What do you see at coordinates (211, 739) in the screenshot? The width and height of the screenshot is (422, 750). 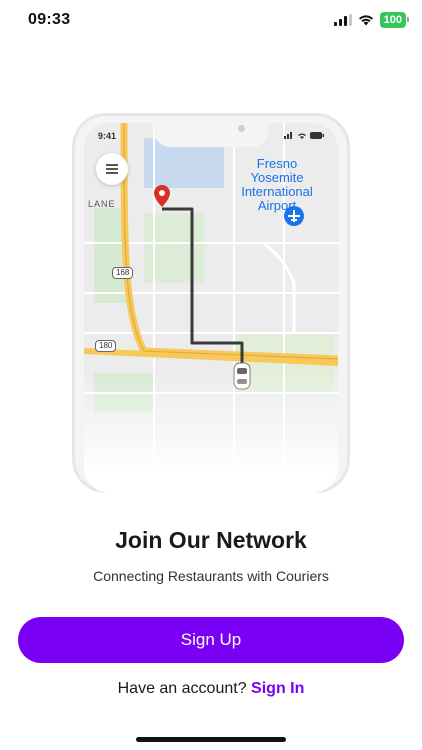 I see `home-indicator` at bounding box center [211, 739].